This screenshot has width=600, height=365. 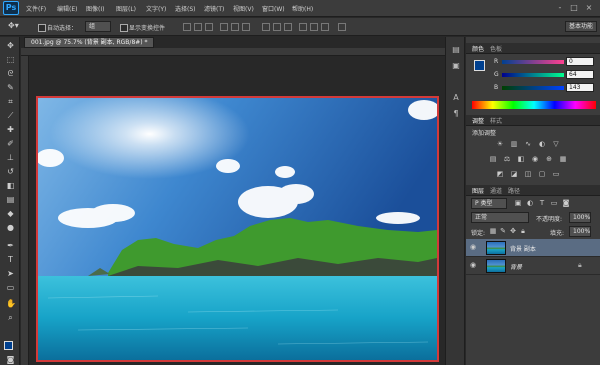 I want to click on filter-pixel-icon: ▣, so click(x=518, y=203).